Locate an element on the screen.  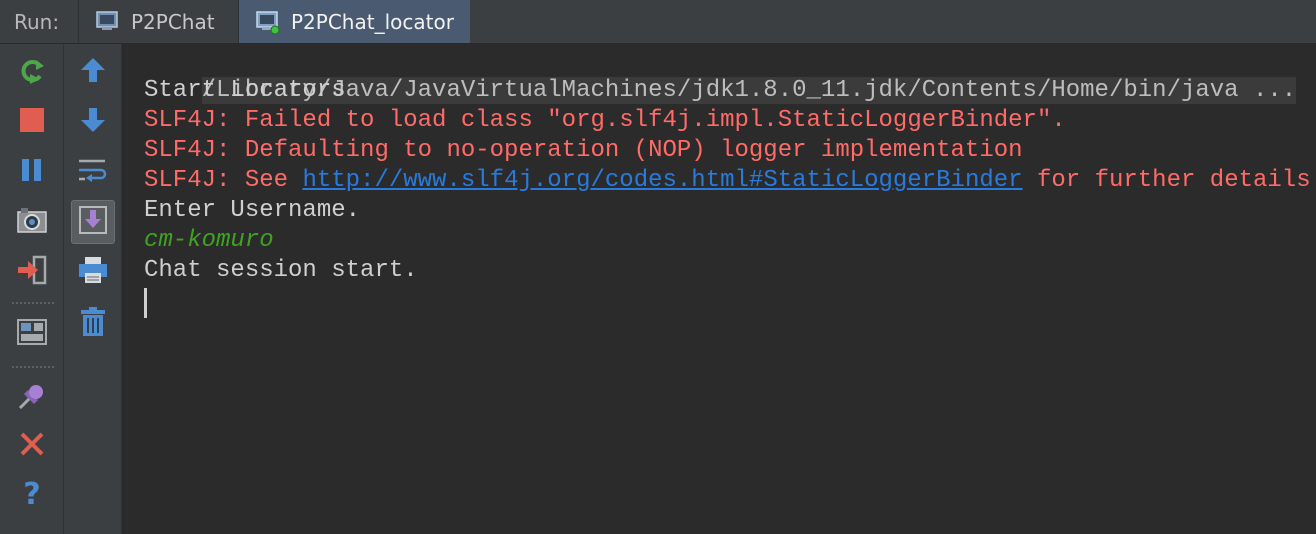
console-toolbar is located at coordinates (93, 289).